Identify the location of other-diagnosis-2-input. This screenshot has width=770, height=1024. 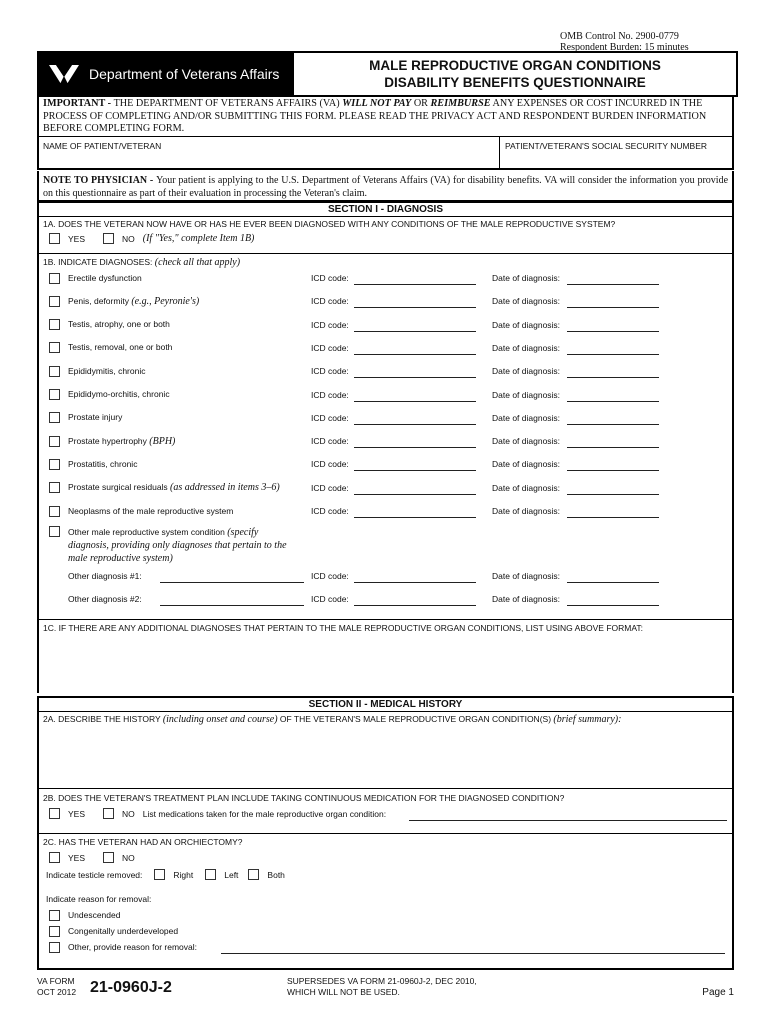
(232, 605).